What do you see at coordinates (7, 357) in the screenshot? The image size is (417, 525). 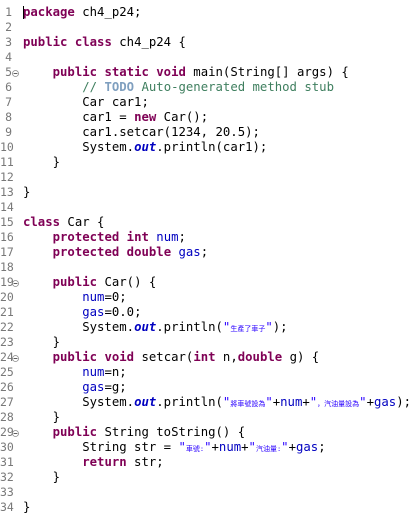 I see `line-number: 24` at bounding box center [7, 357].